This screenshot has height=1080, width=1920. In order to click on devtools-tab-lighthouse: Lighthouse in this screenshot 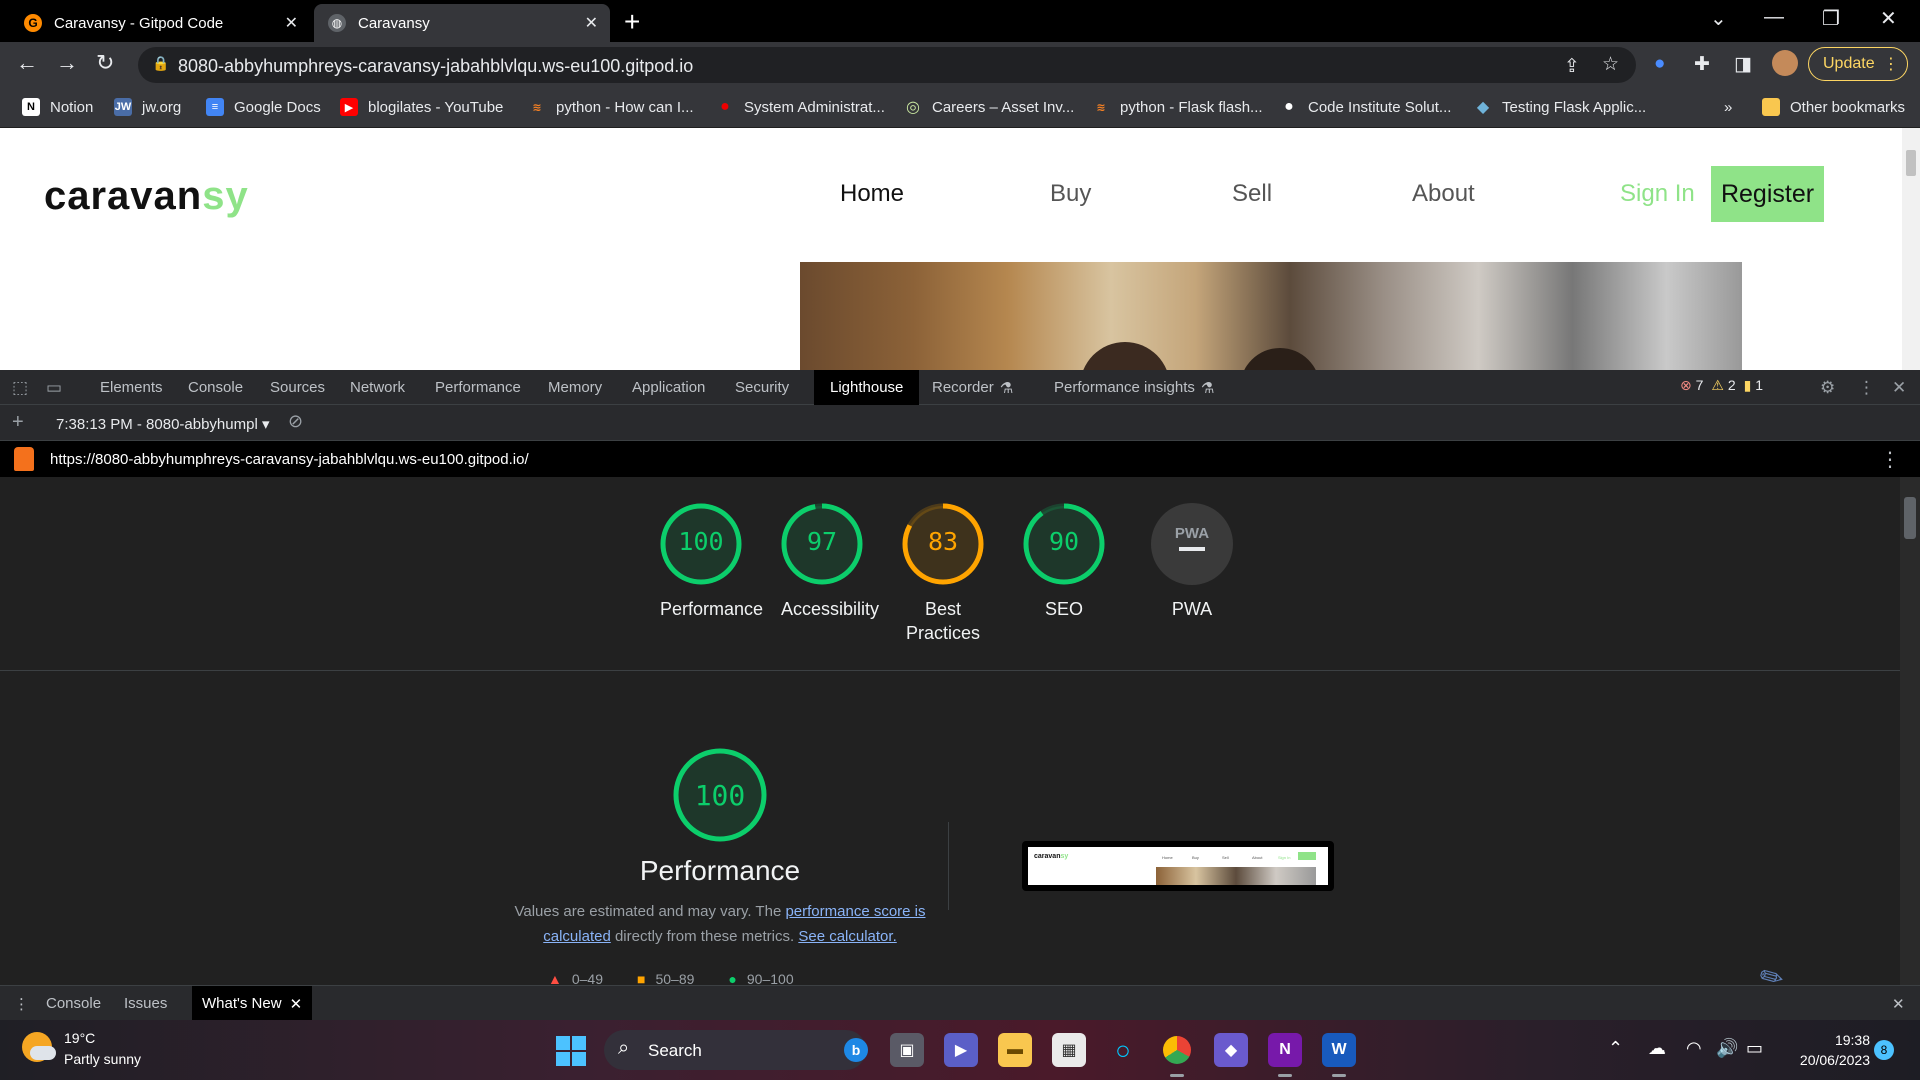, I will do `click(867, 387)`.